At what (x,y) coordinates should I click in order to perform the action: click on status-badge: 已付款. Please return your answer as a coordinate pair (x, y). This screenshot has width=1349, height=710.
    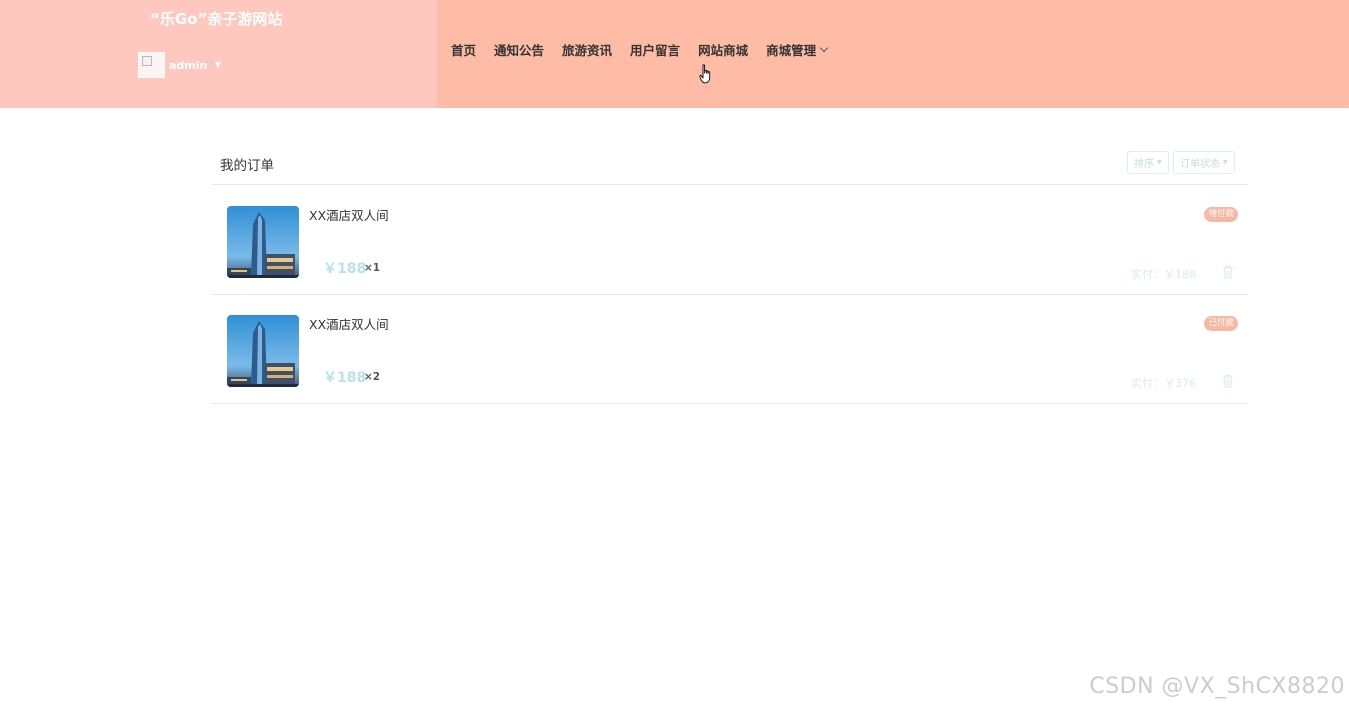
    Looking at the image, I should click on (1221, 323).